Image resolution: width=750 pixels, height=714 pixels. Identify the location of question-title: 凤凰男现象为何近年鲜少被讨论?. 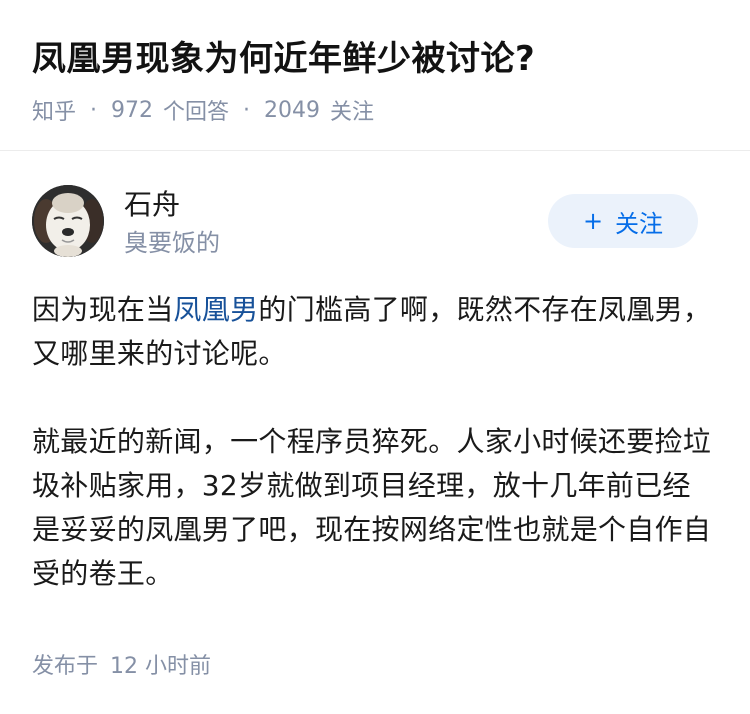
(283, 59).